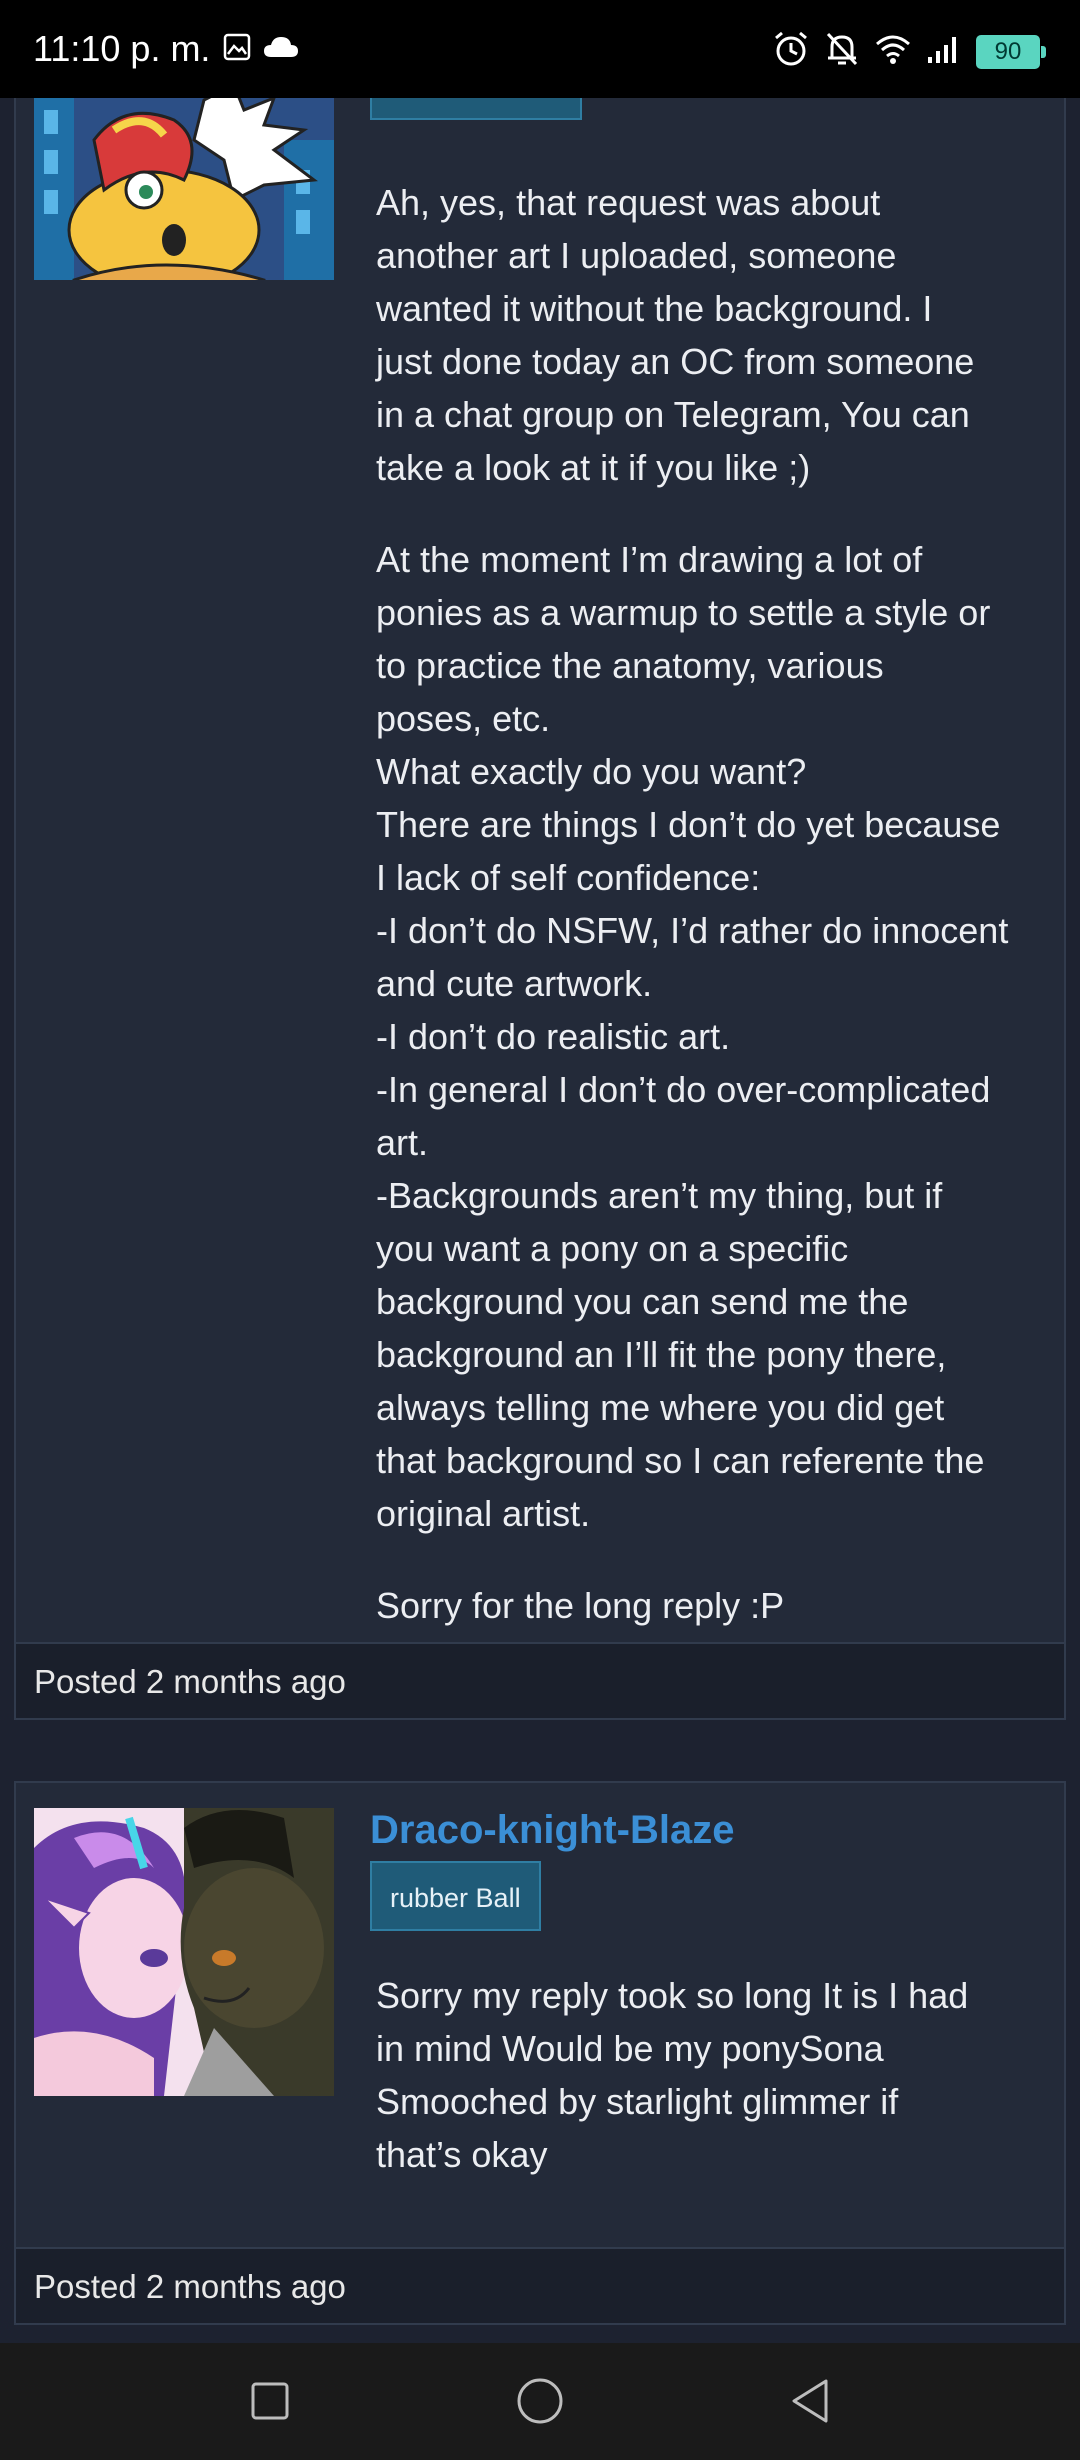 Image resolution: width=1080 pixels, height=2460 pixels. Describe the element at coordinates (568, 877) in the screenshot. I see `text-line: I lack of self confidence:` at that location.